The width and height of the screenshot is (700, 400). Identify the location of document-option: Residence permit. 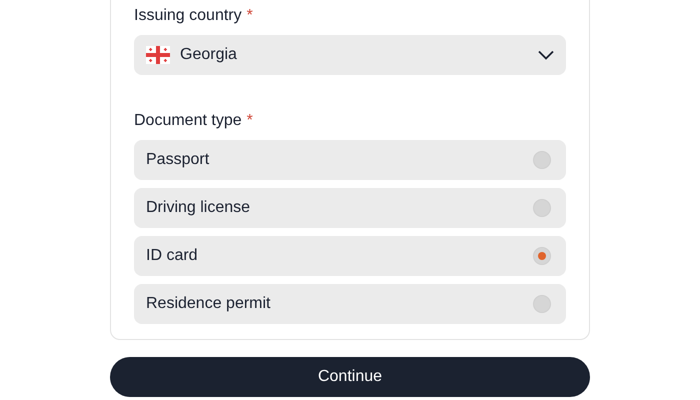
(350, 304).